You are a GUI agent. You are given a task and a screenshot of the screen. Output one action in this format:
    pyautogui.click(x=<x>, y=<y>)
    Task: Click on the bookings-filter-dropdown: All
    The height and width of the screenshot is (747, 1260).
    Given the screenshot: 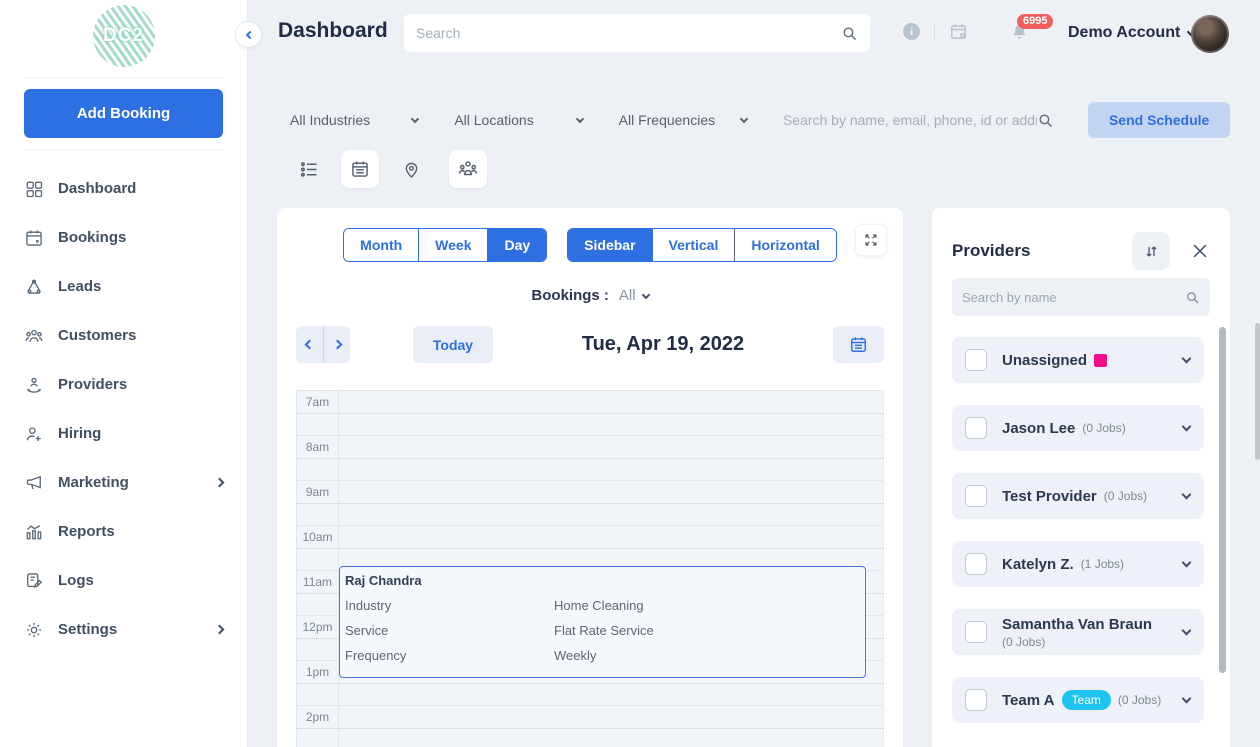 What is the action you would take?
    pyautogui.click(x=634, y=295)
    